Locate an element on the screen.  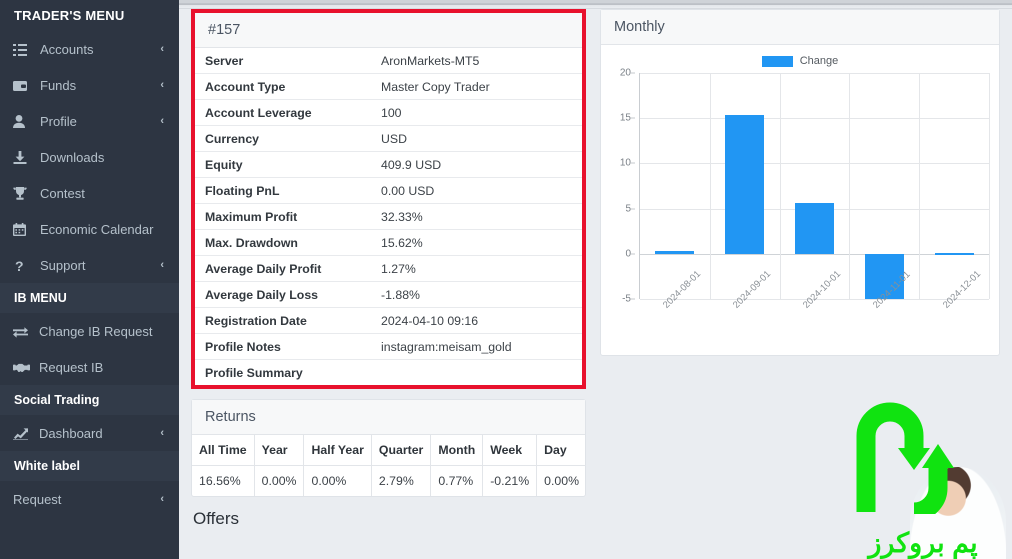
row-key: Equity is located at coordinates (283, 164).